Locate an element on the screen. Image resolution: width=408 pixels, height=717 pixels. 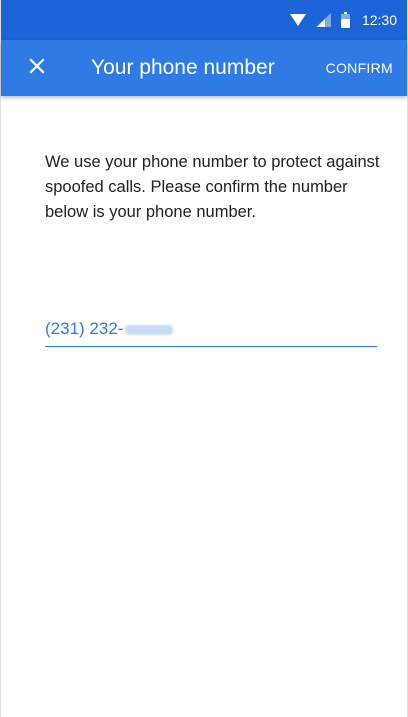
cellular-signal-icon is located at coordinates (323, 20).